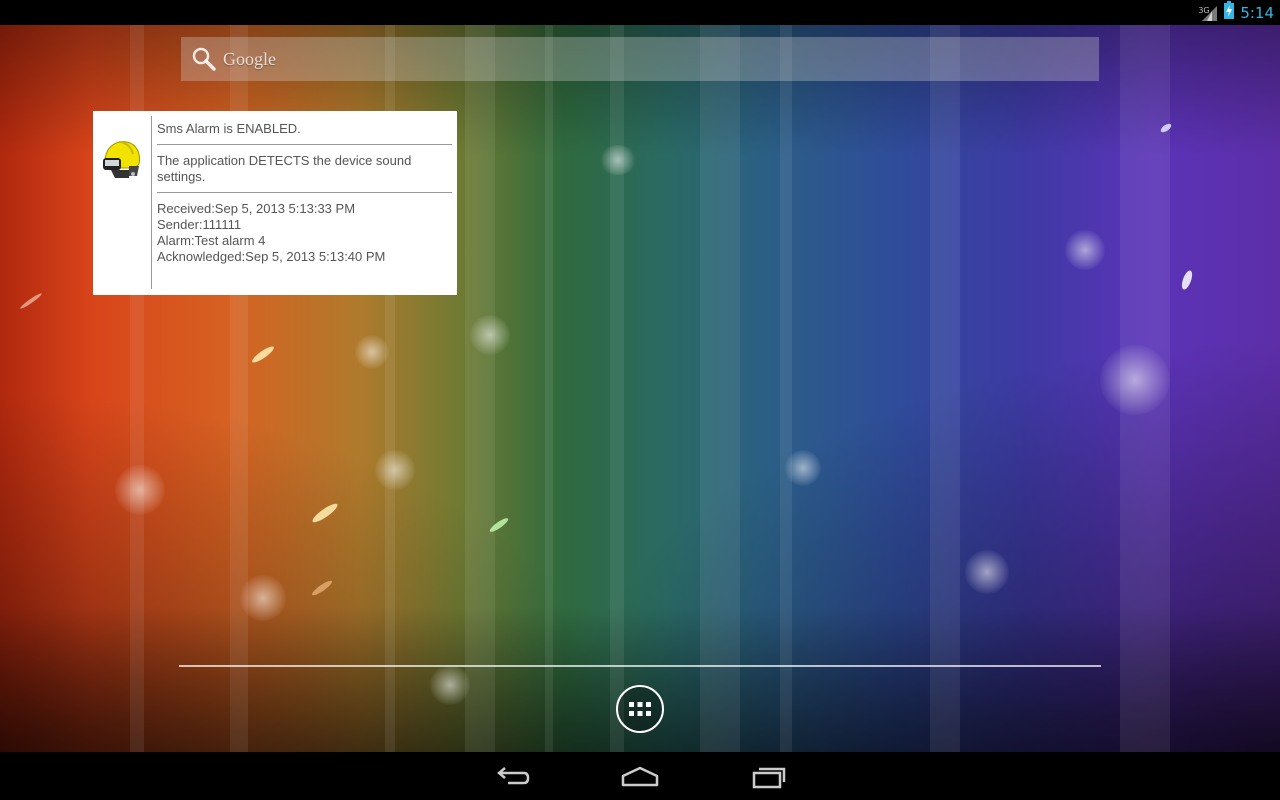 The height and width of the screenshot is (800, 1280). Describe the element at coordinates (271, 256) in the screenshot. I see `acknowledged-text: Acknowledged:Sep 5, 2013 5:13:40 PM` at that location.